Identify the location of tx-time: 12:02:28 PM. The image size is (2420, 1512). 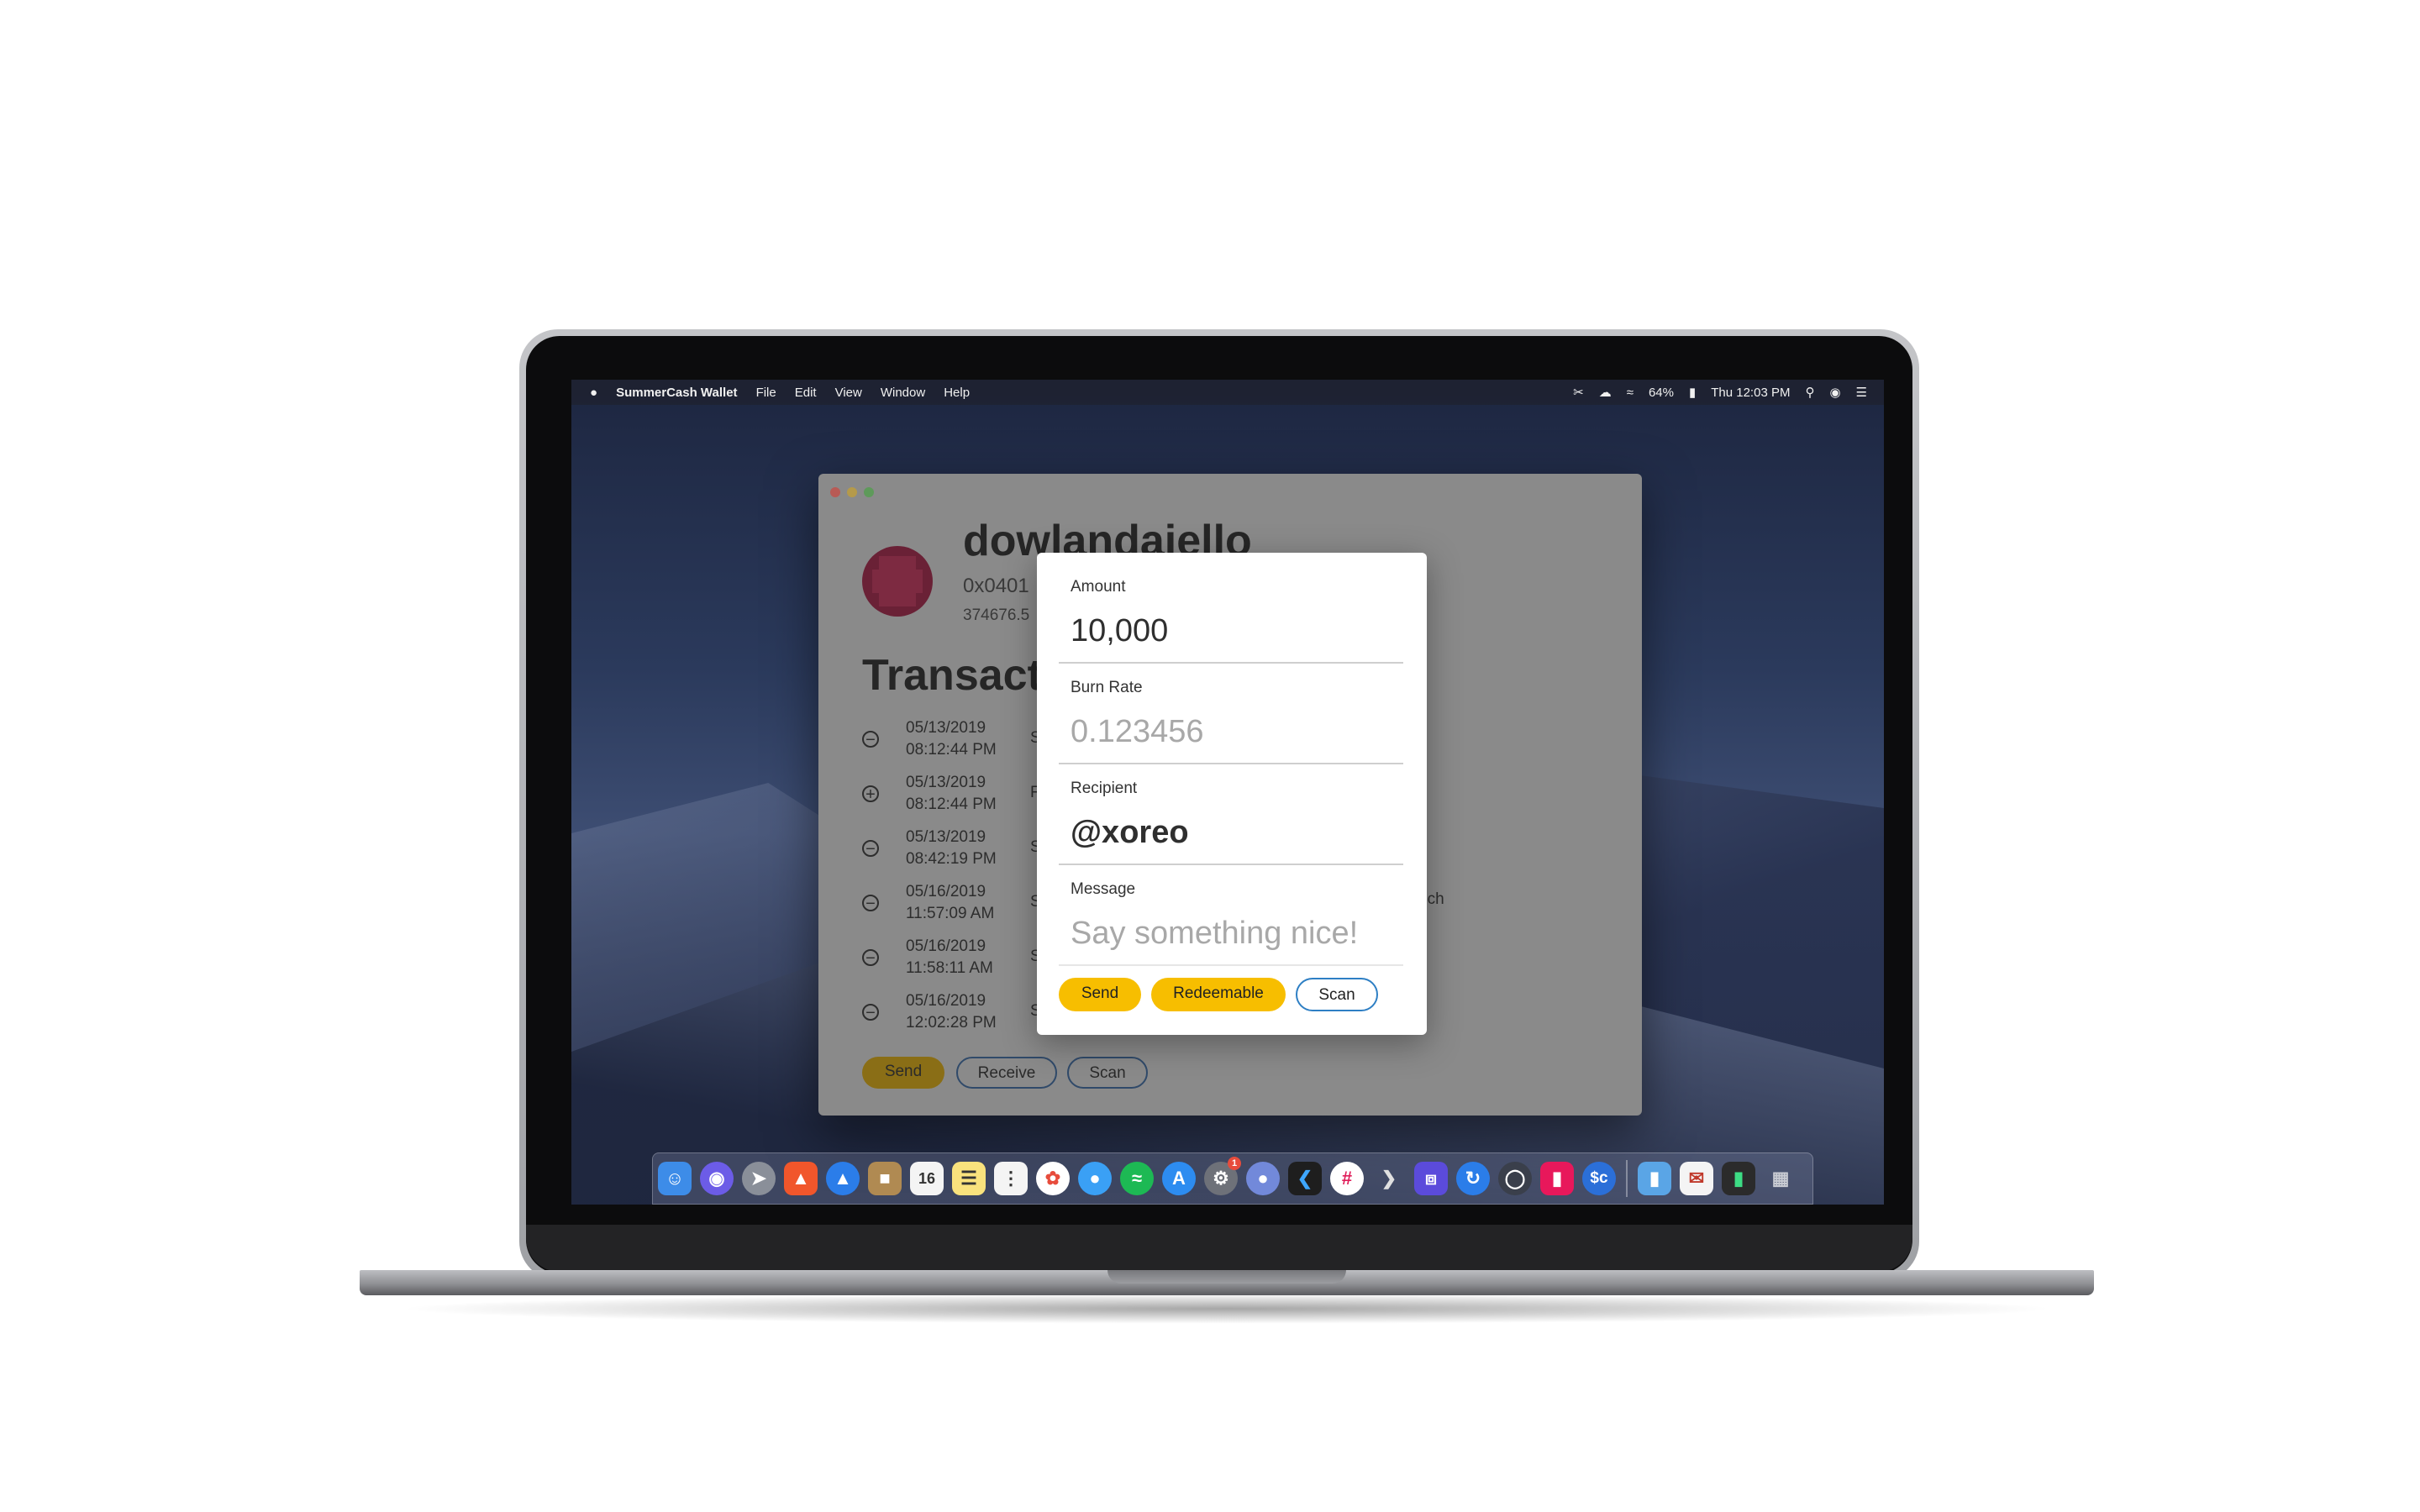
(952, 1023).